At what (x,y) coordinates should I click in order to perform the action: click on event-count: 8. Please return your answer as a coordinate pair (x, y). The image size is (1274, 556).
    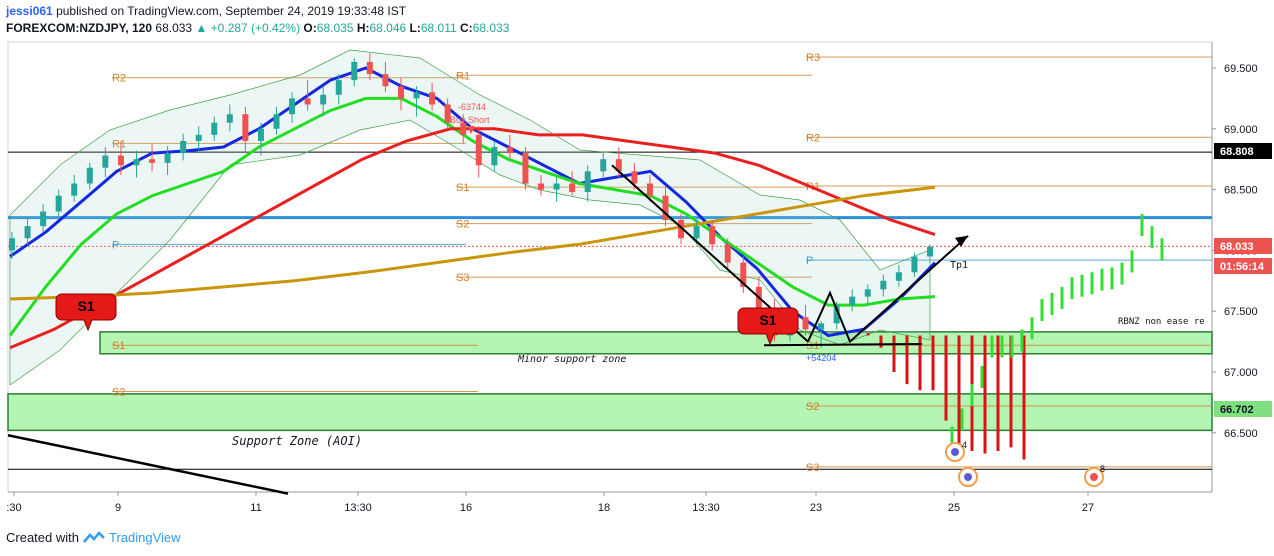
    Looking at the image, I should click on (1102, 469).